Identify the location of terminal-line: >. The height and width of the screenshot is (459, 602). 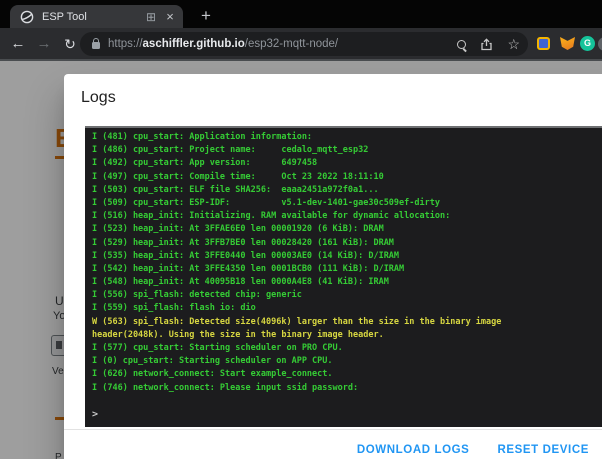
(95, 414).